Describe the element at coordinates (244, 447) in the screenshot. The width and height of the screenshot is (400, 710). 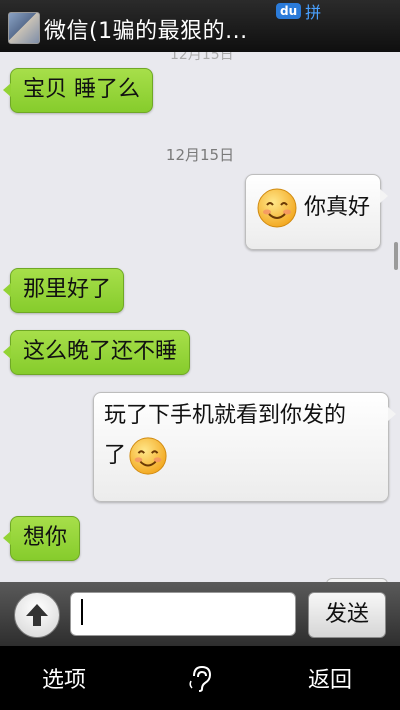
I see `message-outgoing: 玩了下手机就看到你发的 了` at that location.